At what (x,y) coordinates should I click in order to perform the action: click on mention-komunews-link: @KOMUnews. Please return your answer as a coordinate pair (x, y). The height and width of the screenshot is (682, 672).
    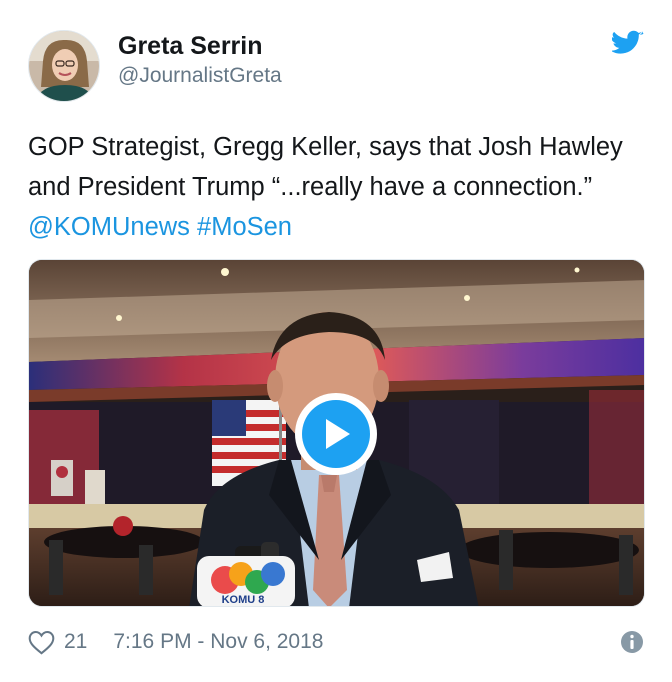
    Looking at the image, I should click on (109, 227).